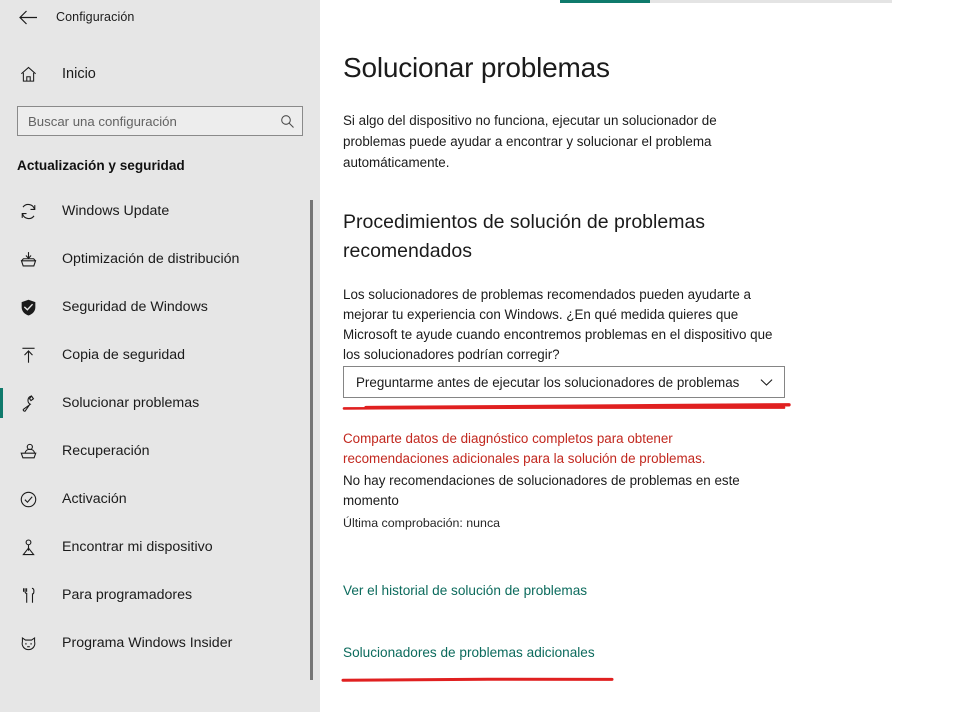  Describe the element at coordinates (566, 407) in the screenshot. I see `annotation-dropdown-underline` at that location.